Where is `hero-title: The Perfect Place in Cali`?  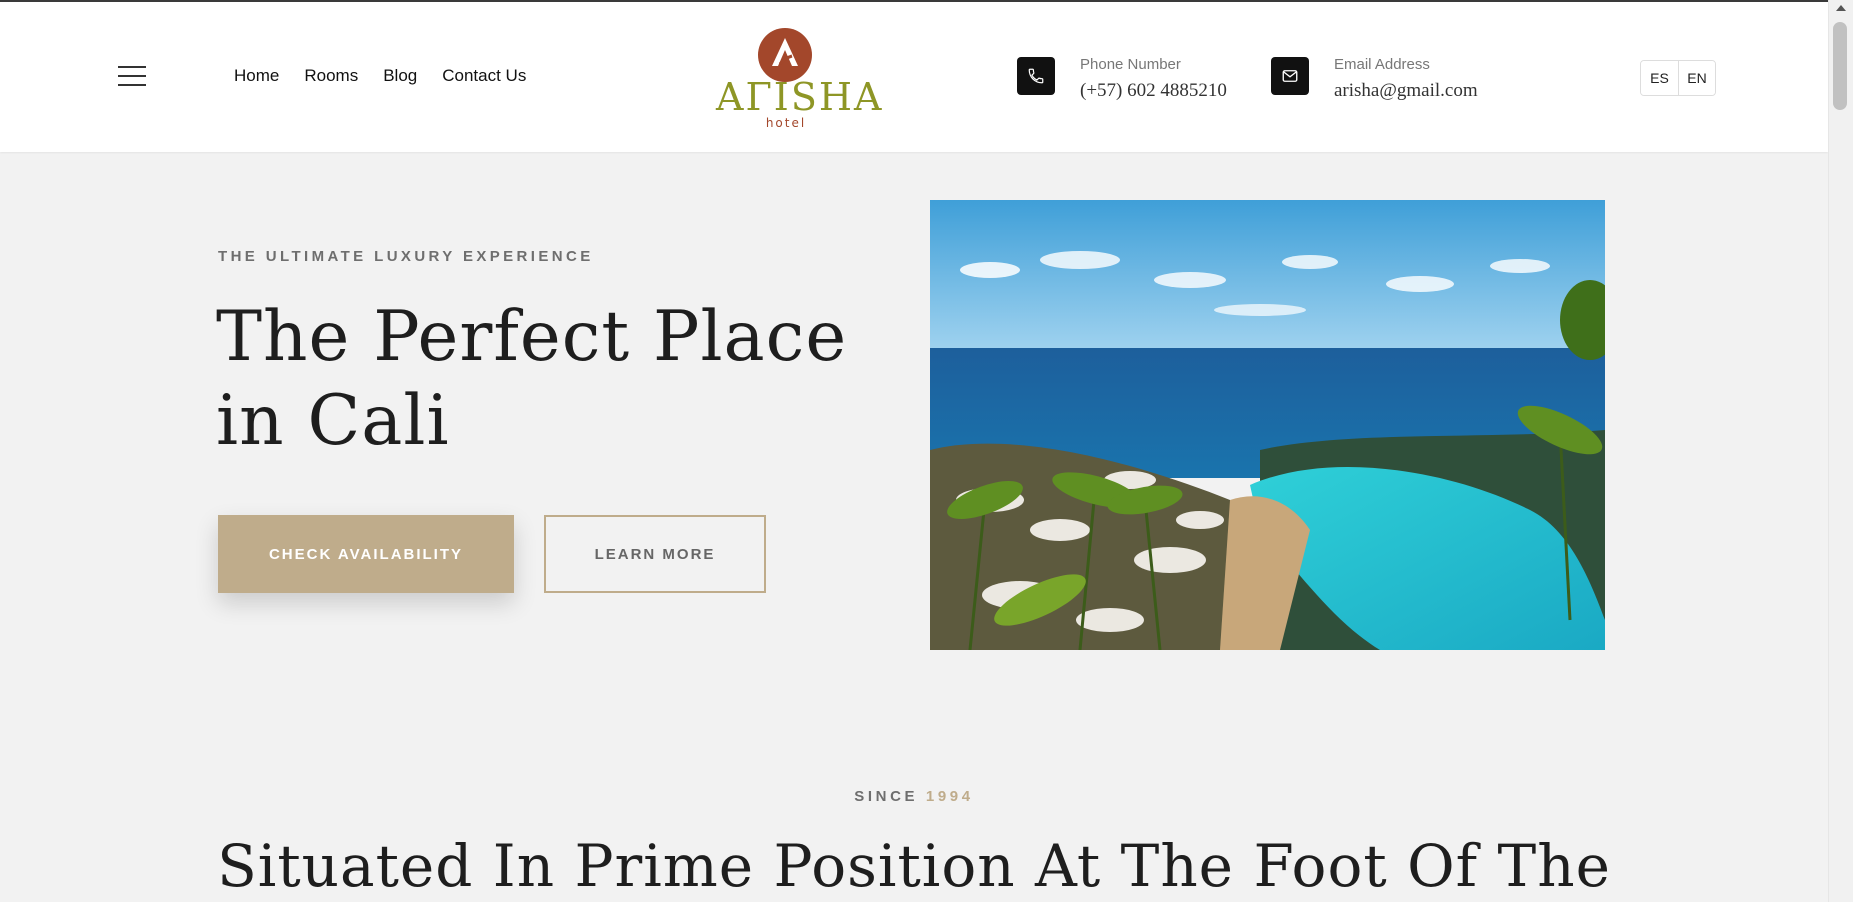
hero-title: The Perfect Place in Cali is located at coordinates (532, 379).